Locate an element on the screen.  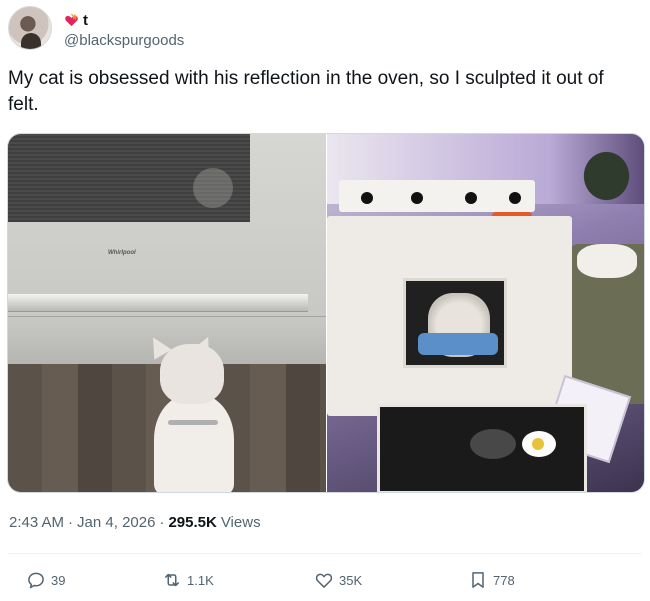
tweet-meta: 2:43 AM · Jan 4, 2026 · 295.5K Views is located at coordinates (135, 522).